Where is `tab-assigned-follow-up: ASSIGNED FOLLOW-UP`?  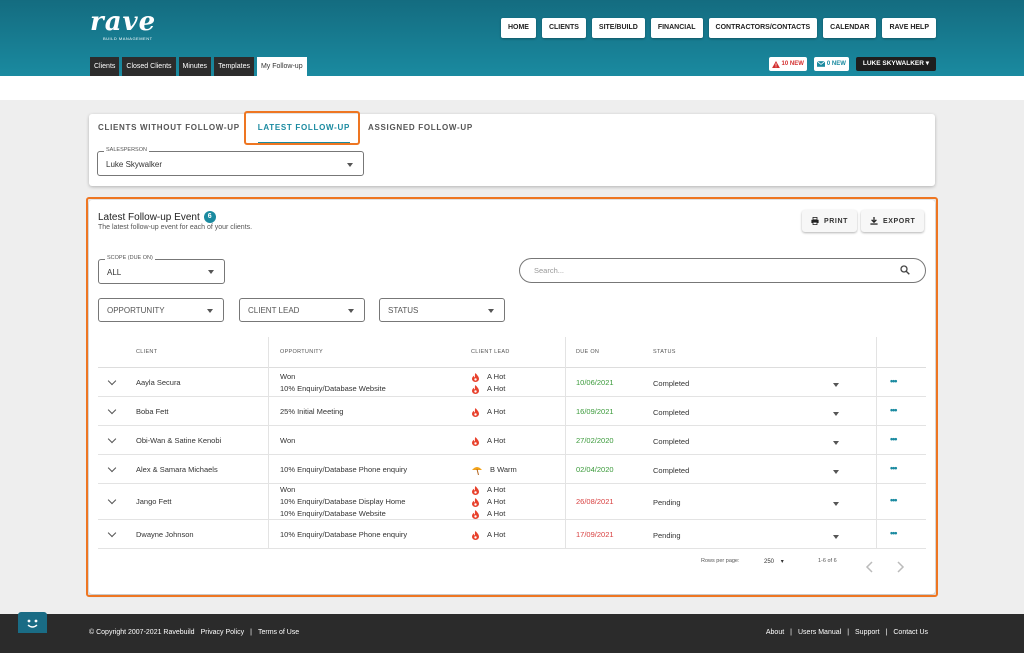
tab-assigned-follow-up: ASSIGNED FOLLOW-UP is located at coordinates (420, 129).